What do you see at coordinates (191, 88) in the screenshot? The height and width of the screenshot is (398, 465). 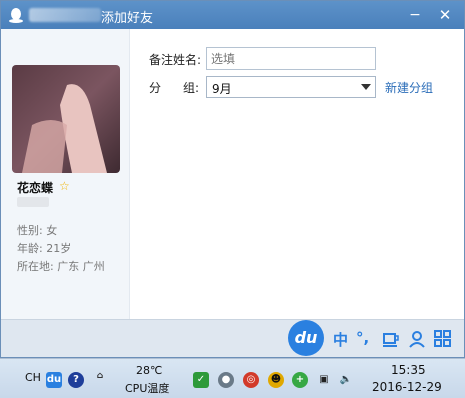 I see `group-label-b: 组:` at bounding box center [191, 88].